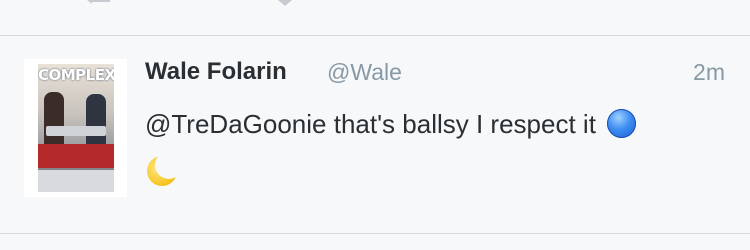 The width and height of the screenshot is (750, 250). I want to click on reply-icon, so click(99, 3).